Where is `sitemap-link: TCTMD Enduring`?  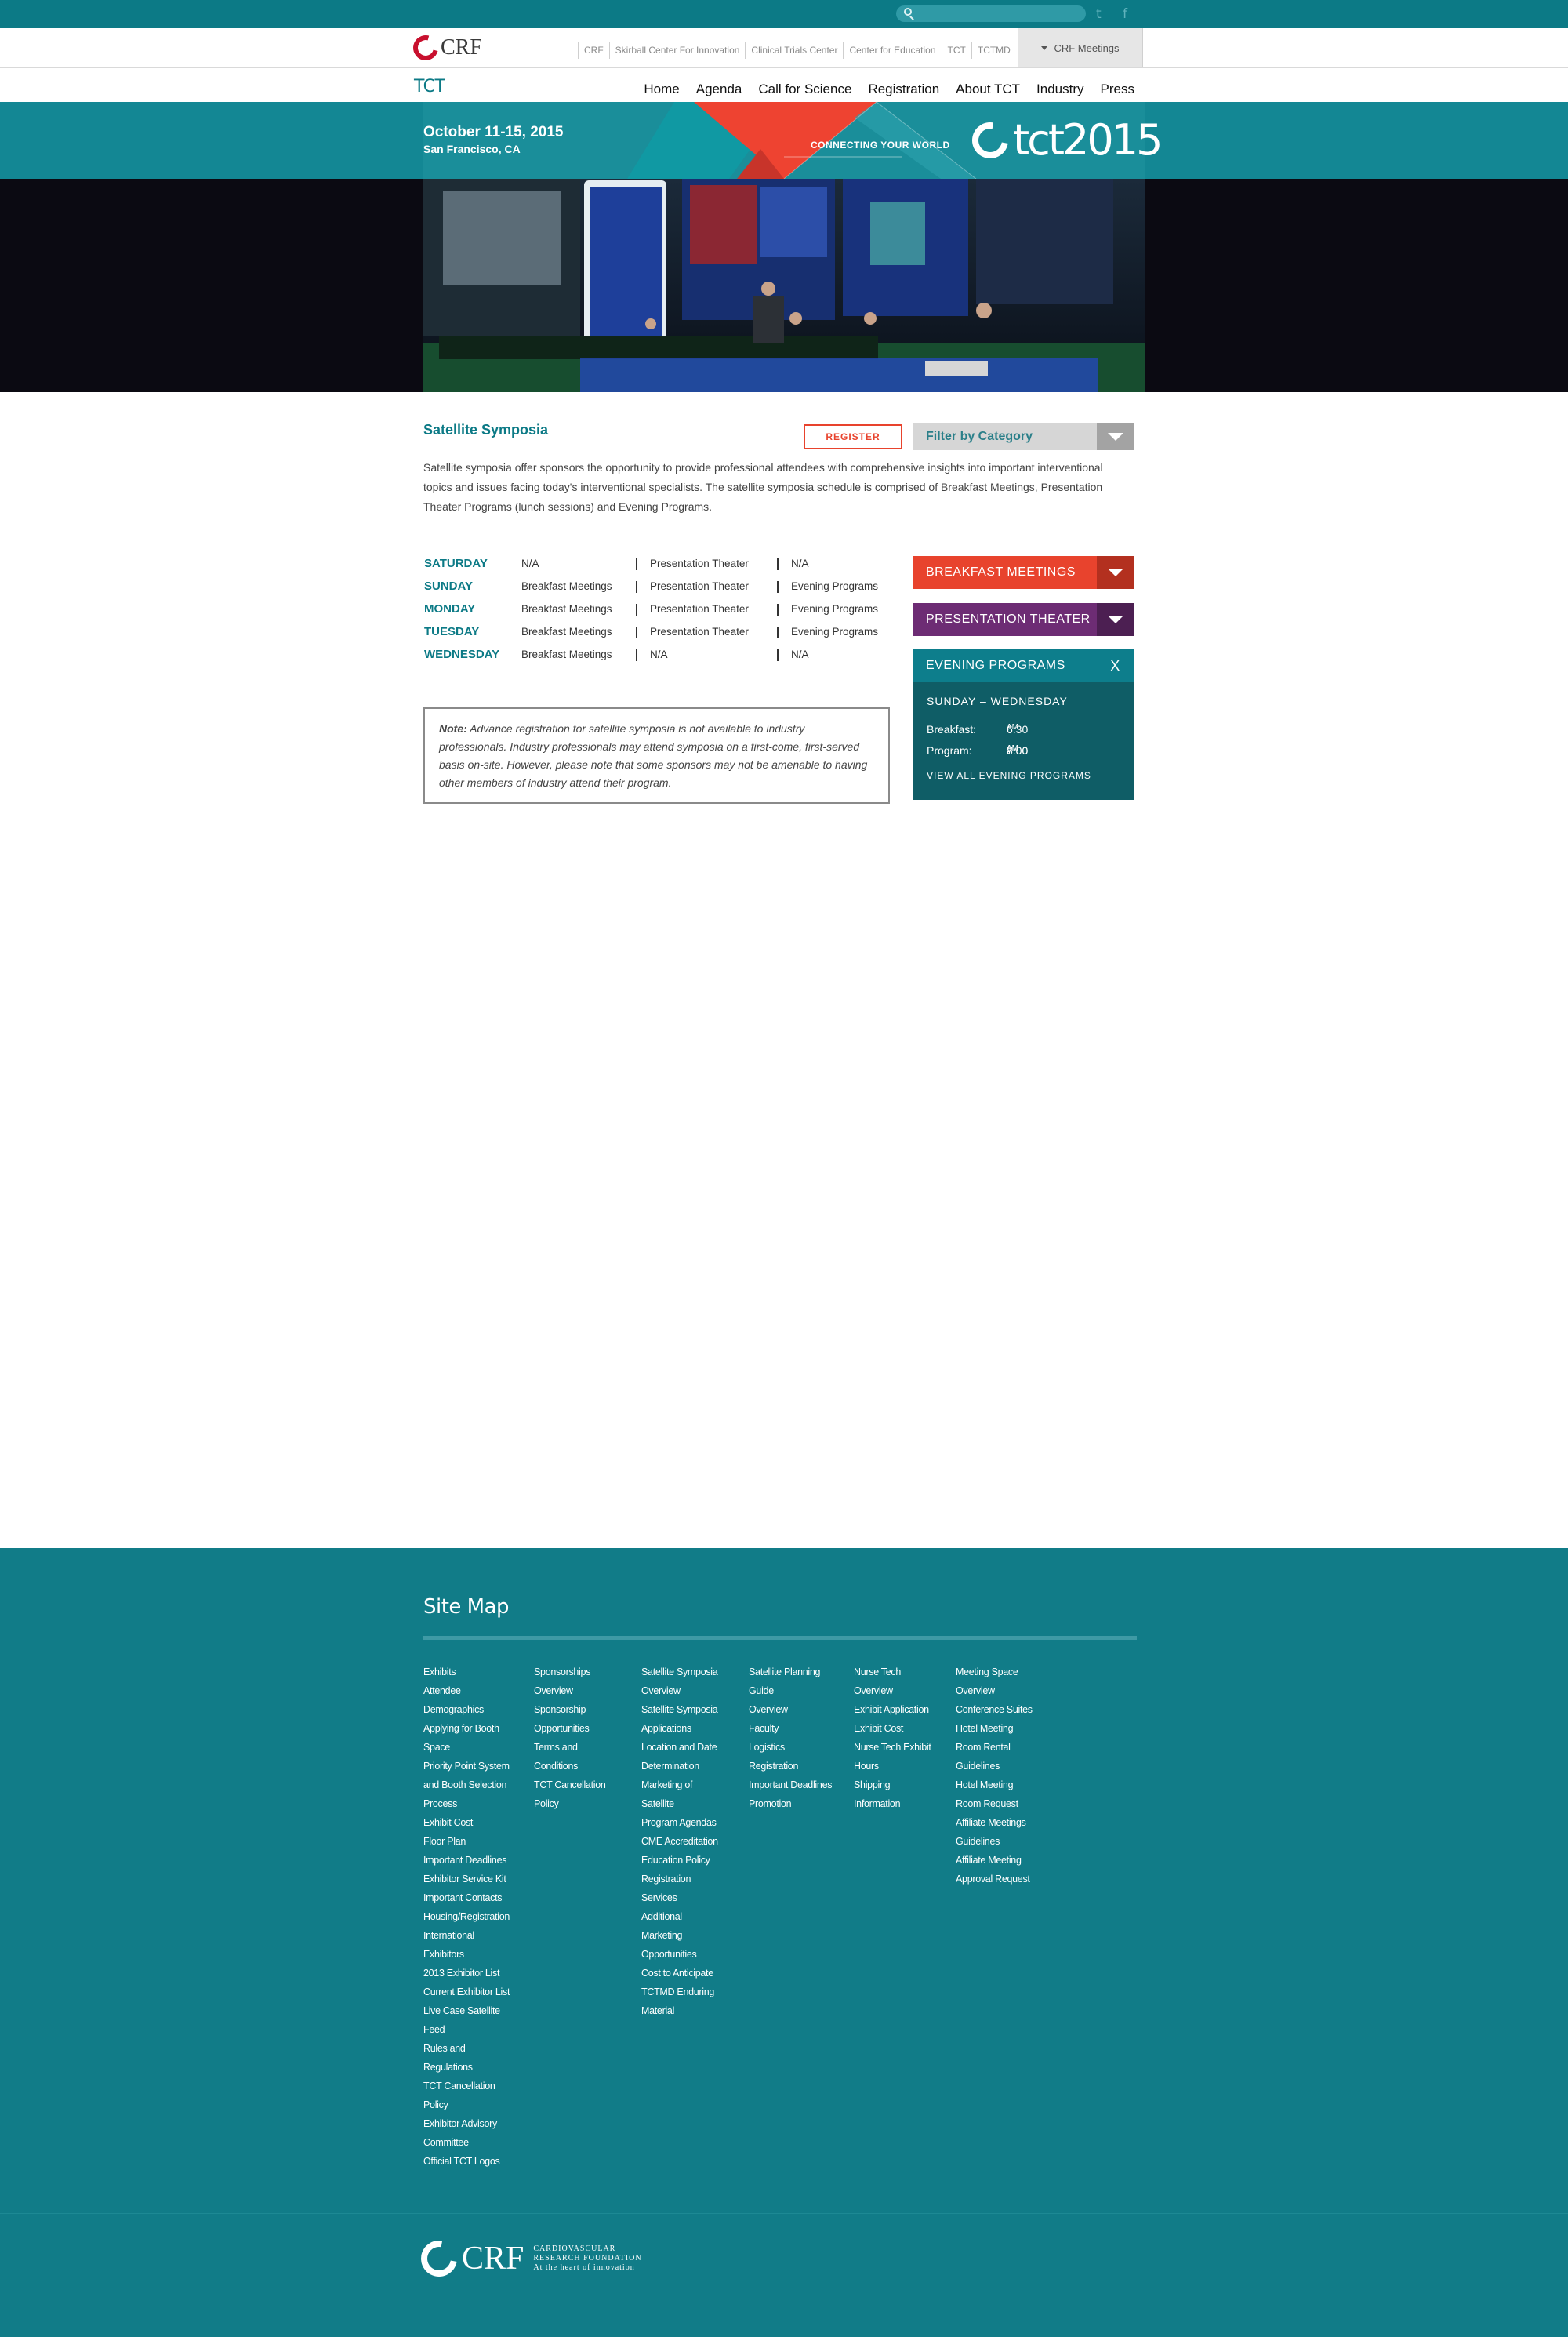 sitemap-link: TCTMD Enduring is located at coordinates (692, 1992).